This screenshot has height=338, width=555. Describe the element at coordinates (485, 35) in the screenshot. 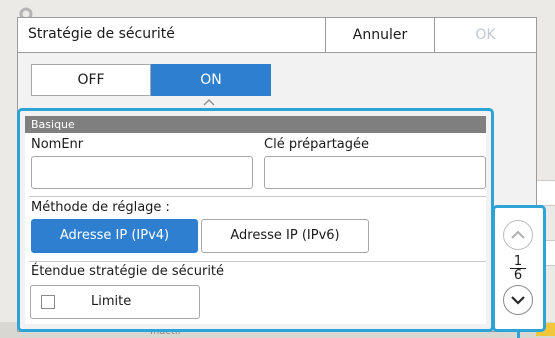

I see `ok-button: OK` at that location.